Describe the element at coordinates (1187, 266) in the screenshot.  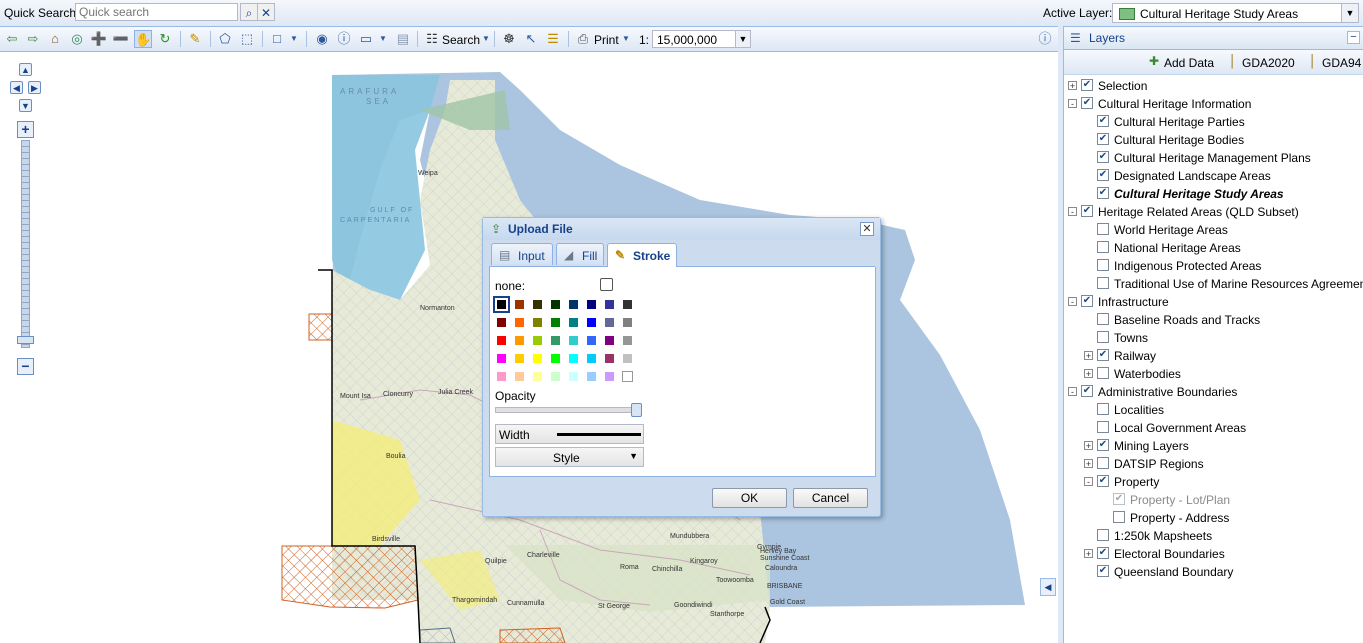
I see `layer-label: Indigenous Protected Areas` at that location.